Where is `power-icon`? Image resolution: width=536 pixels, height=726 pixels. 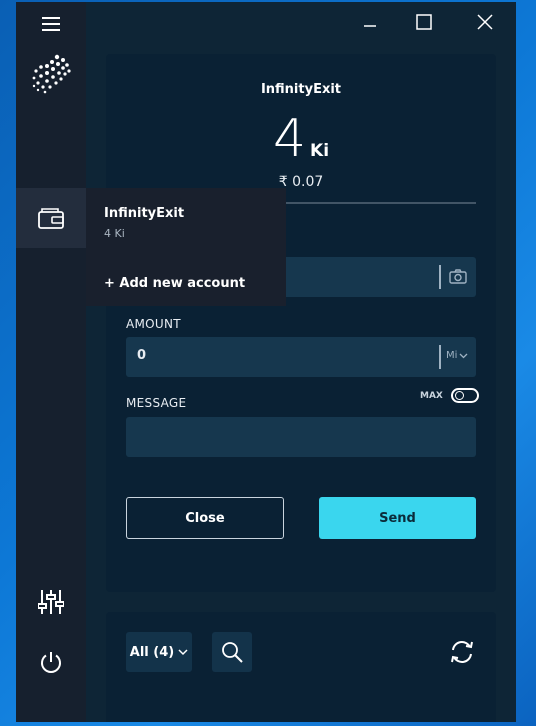
power-icon is located at coordinates (51, 662).